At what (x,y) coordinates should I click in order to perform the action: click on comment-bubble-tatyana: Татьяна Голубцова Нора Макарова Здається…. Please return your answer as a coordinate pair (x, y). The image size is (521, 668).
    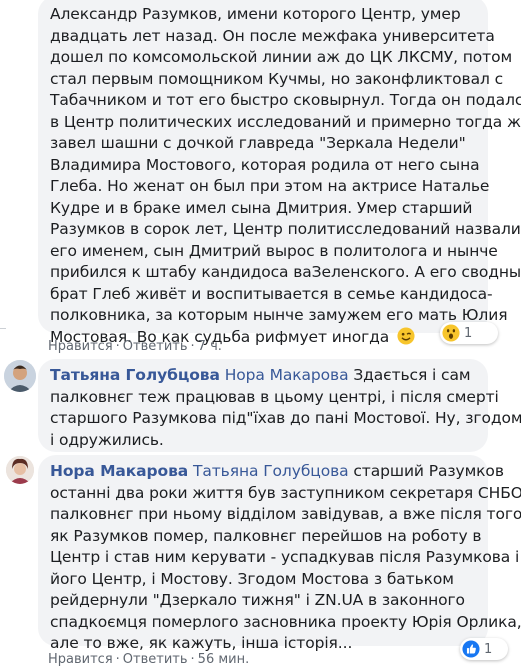
    Looking at the image, I should click on (279, 405).